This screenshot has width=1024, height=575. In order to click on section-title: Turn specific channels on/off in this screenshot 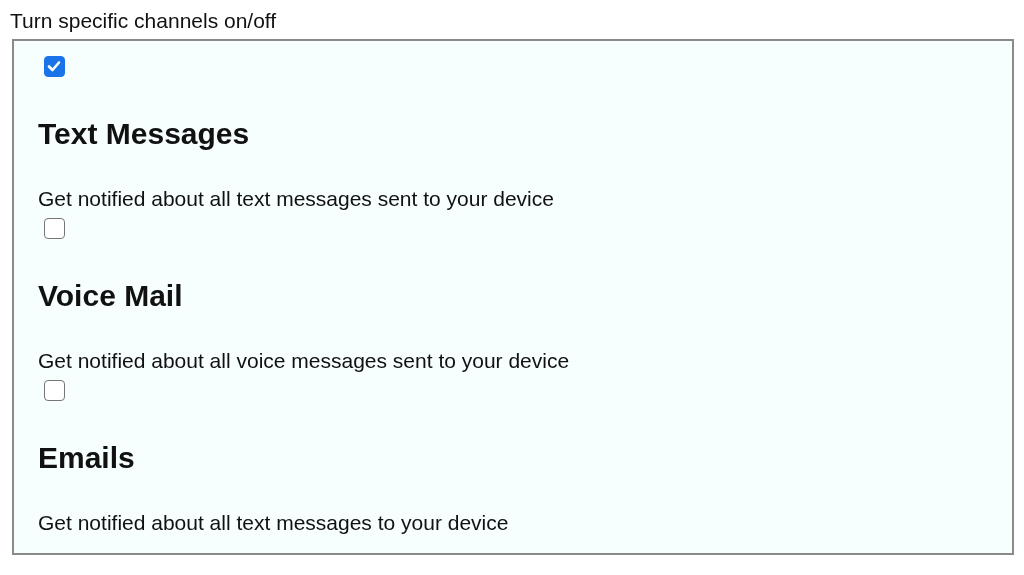, I will do `click(144, 21)`.